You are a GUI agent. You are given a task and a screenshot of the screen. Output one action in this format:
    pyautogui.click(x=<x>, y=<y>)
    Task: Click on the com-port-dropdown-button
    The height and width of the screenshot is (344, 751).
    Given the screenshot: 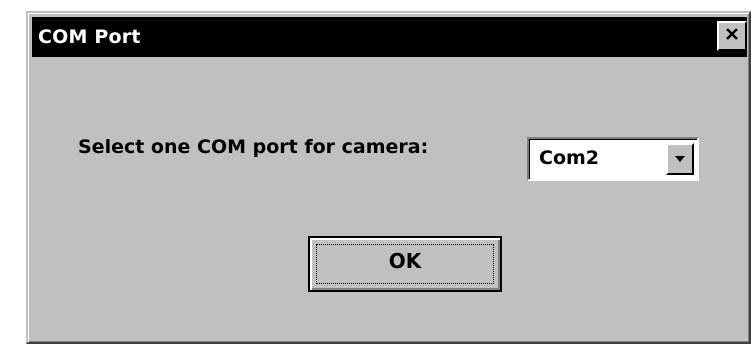 What is the action you would take?
    pyautogui.click(x=680, y=159)
    